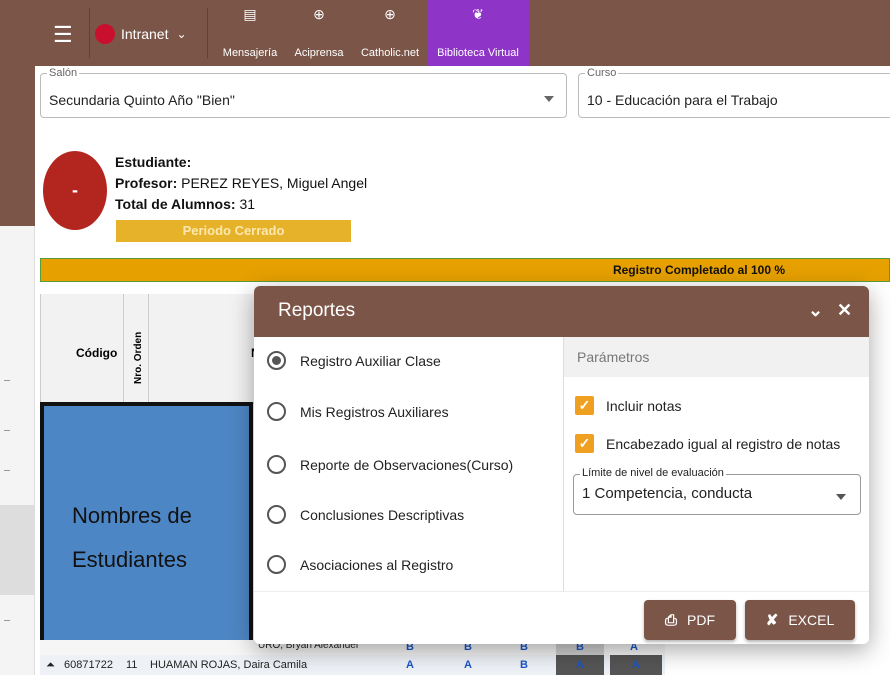  Describe the element at coordinates (105, 34) in the screenshot. I see `intranet-logo-icon` at that location.